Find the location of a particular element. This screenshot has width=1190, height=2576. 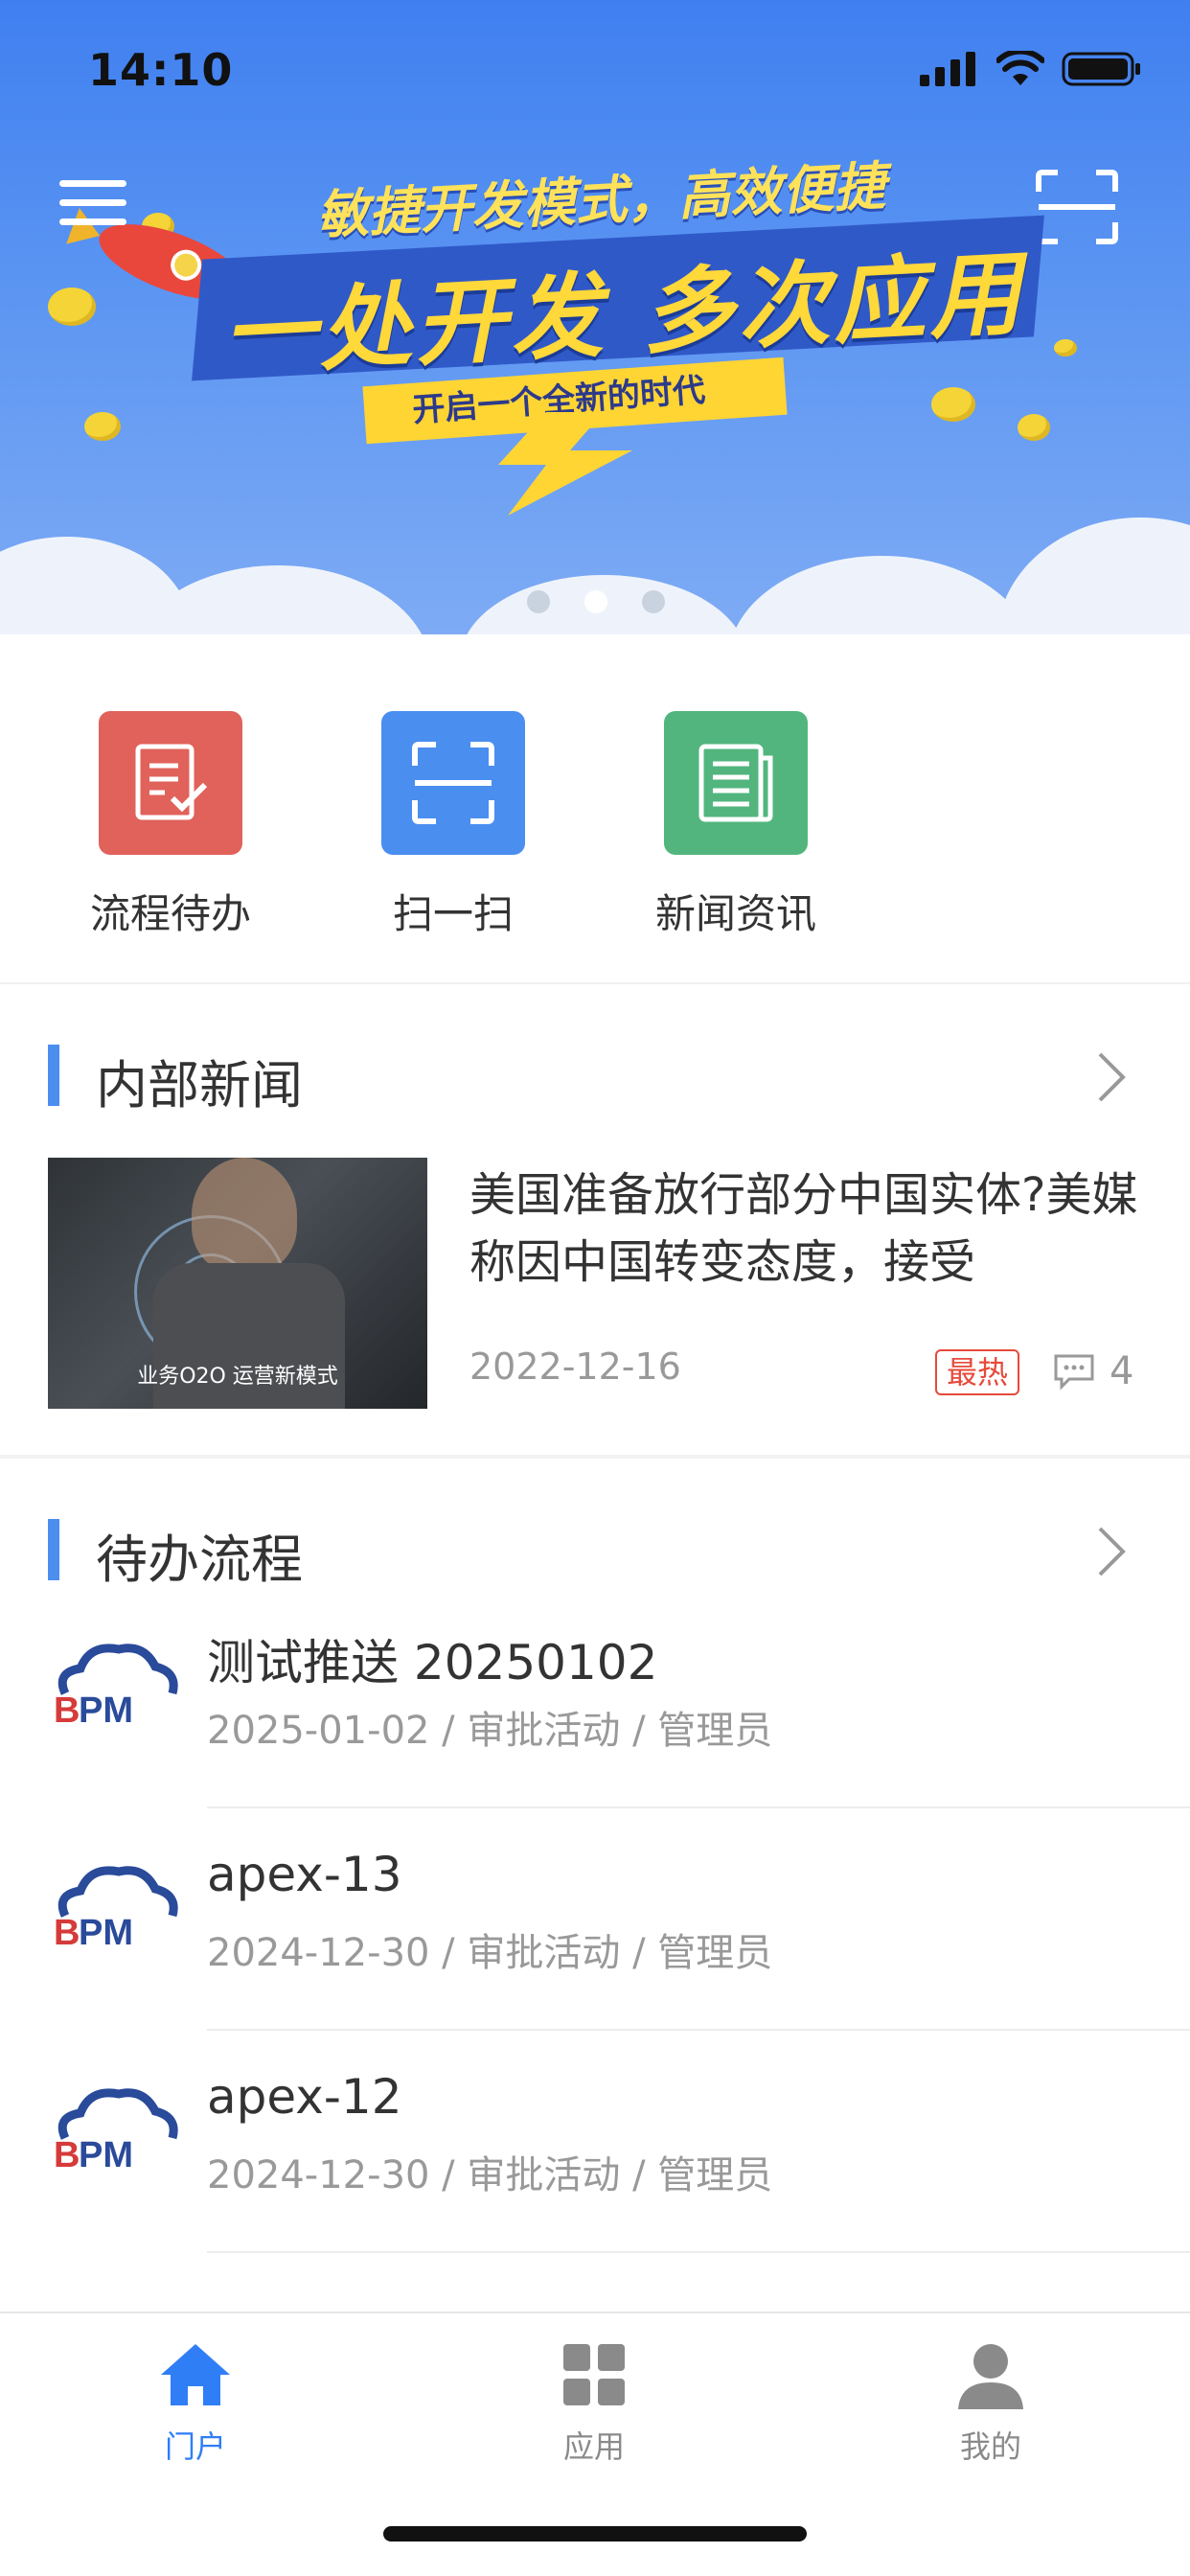

comment-icon is located at coordinates (1074, 1372).